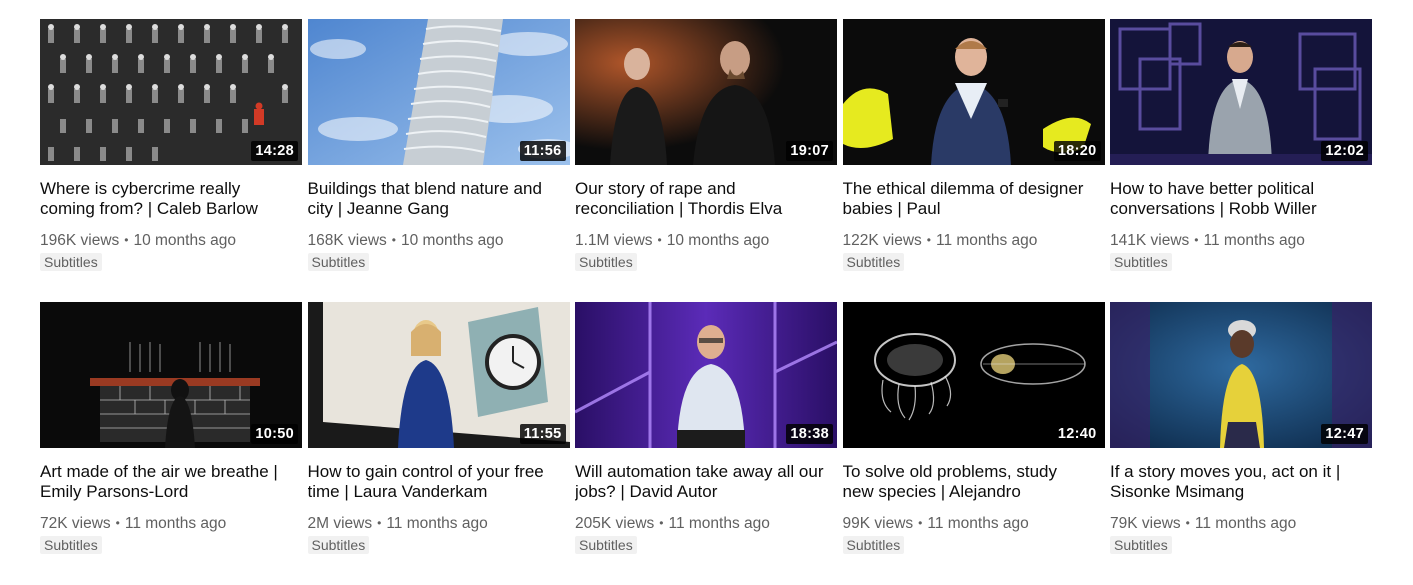  What do you see at coordinates (973, 92) in the screenshot?
I see `video-thumbnail: 18:20` at bounding box center [973, 92].